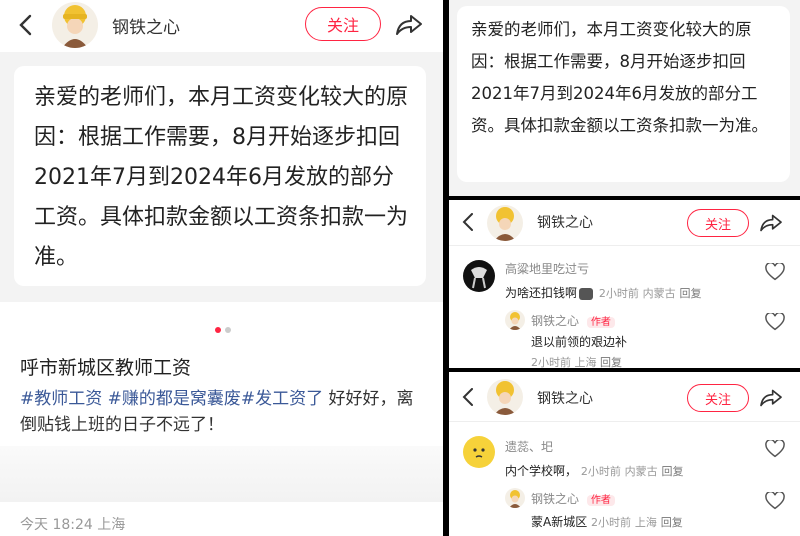 The width and height of the screenshot is (800, 536). What do you see at coordinates (223, 330) in the screenshot?
I see `image-pagination` at bounding box center [223, 330].